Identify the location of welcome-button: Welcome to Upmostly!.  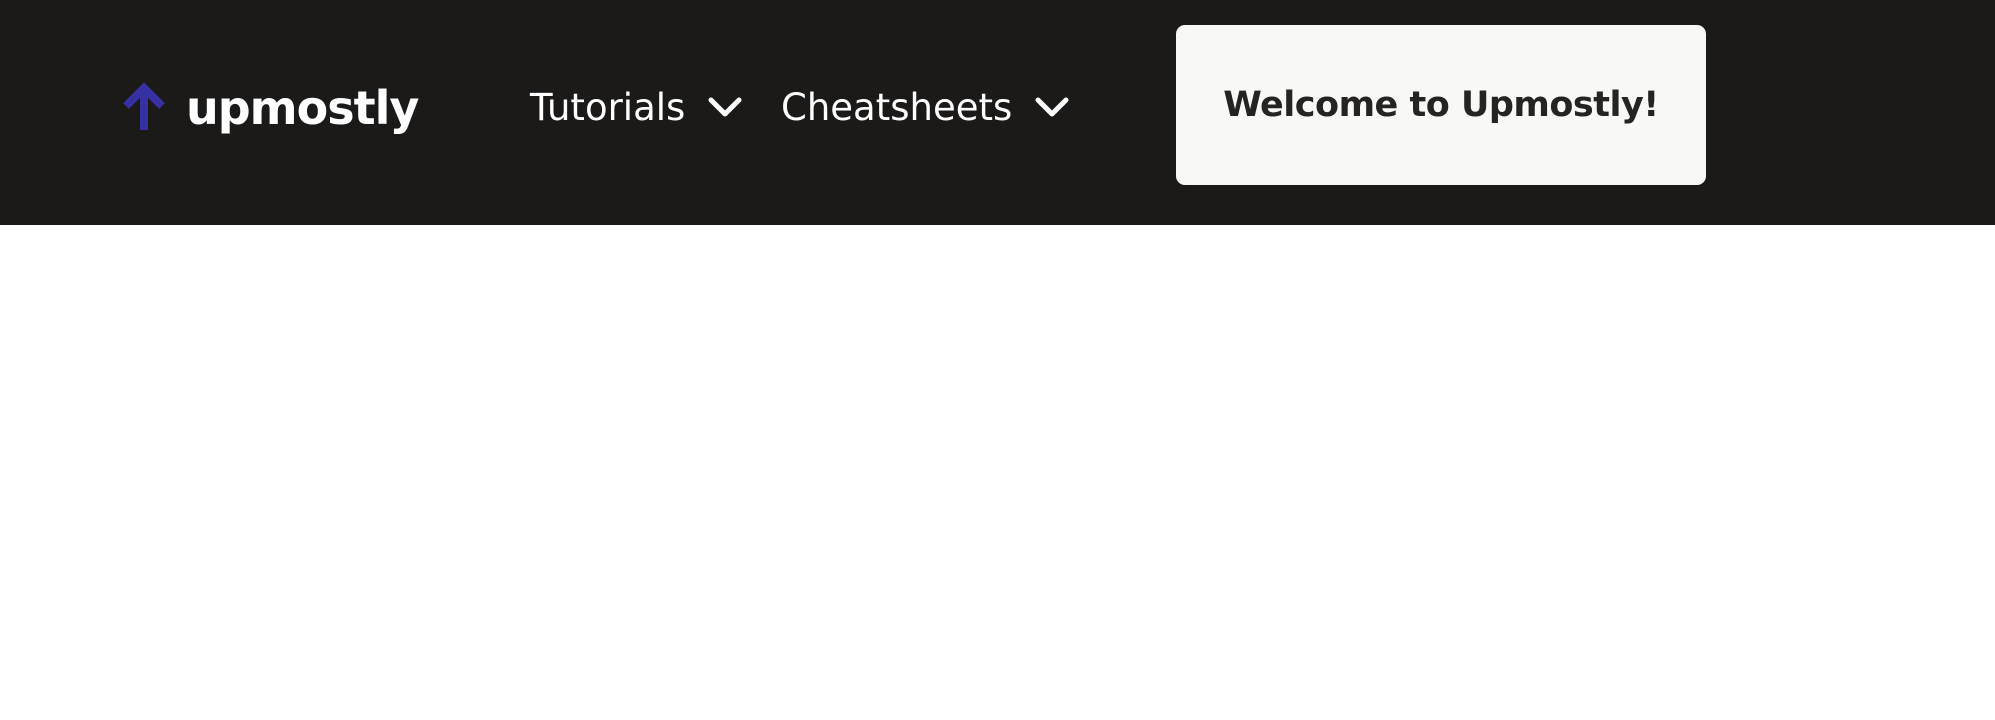
(1441, 105).